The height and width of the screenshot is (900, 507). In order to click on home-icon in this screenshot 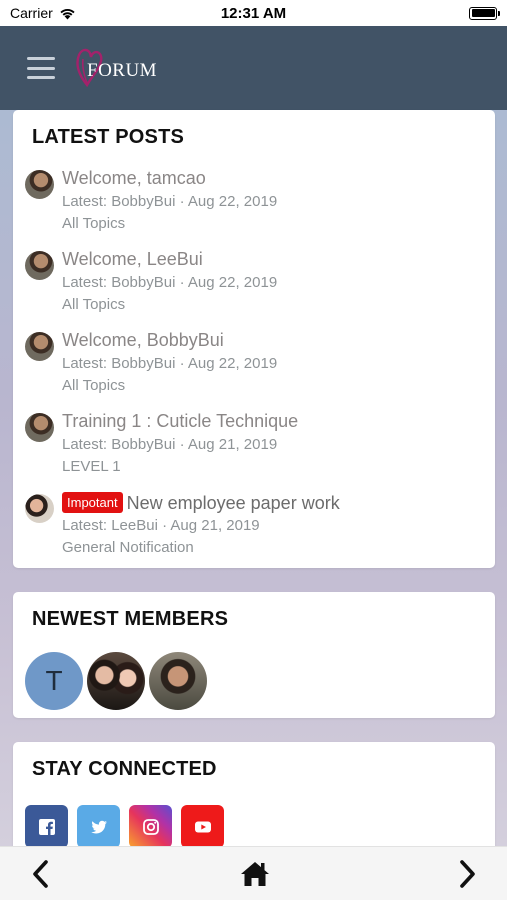, I will do `click(255, 874)`.